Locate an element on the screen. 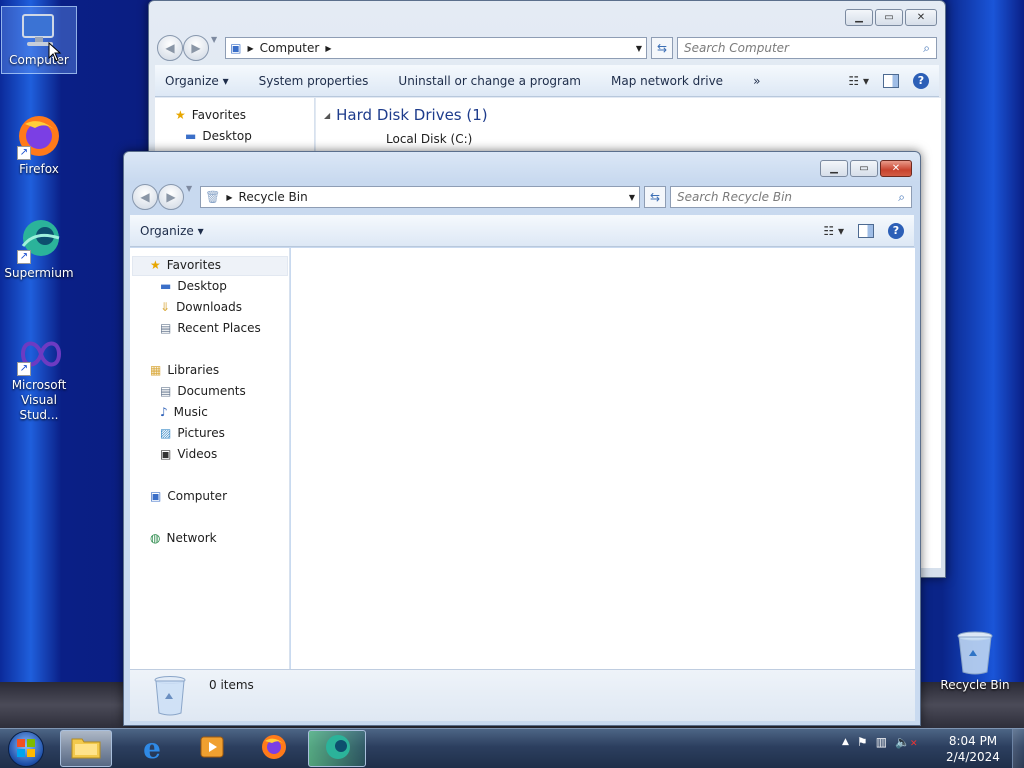  desktop-icon-firefox: ↗ Firefox is located at coordinates (39, 144).